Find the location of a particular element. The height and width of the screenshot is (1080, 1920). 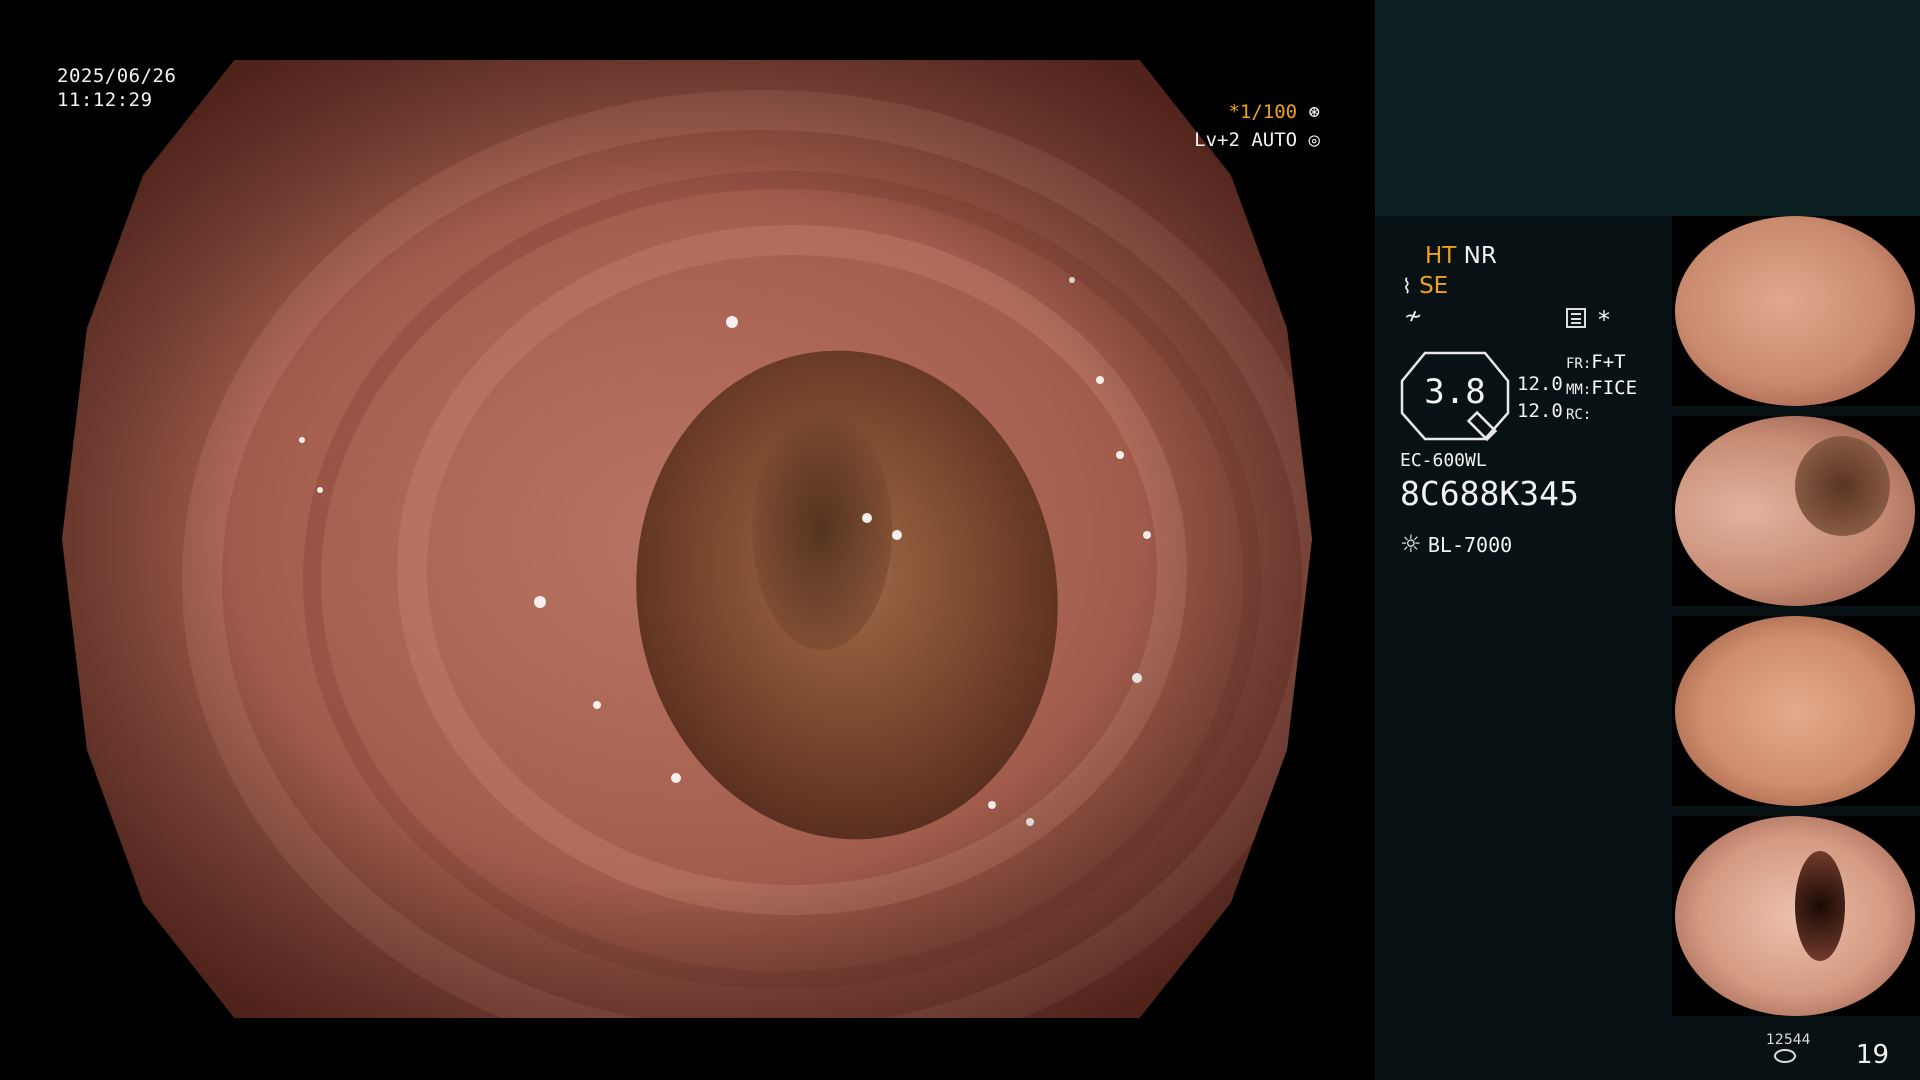

se-row: ⌇ SE is located at coordinates (1425, 286).